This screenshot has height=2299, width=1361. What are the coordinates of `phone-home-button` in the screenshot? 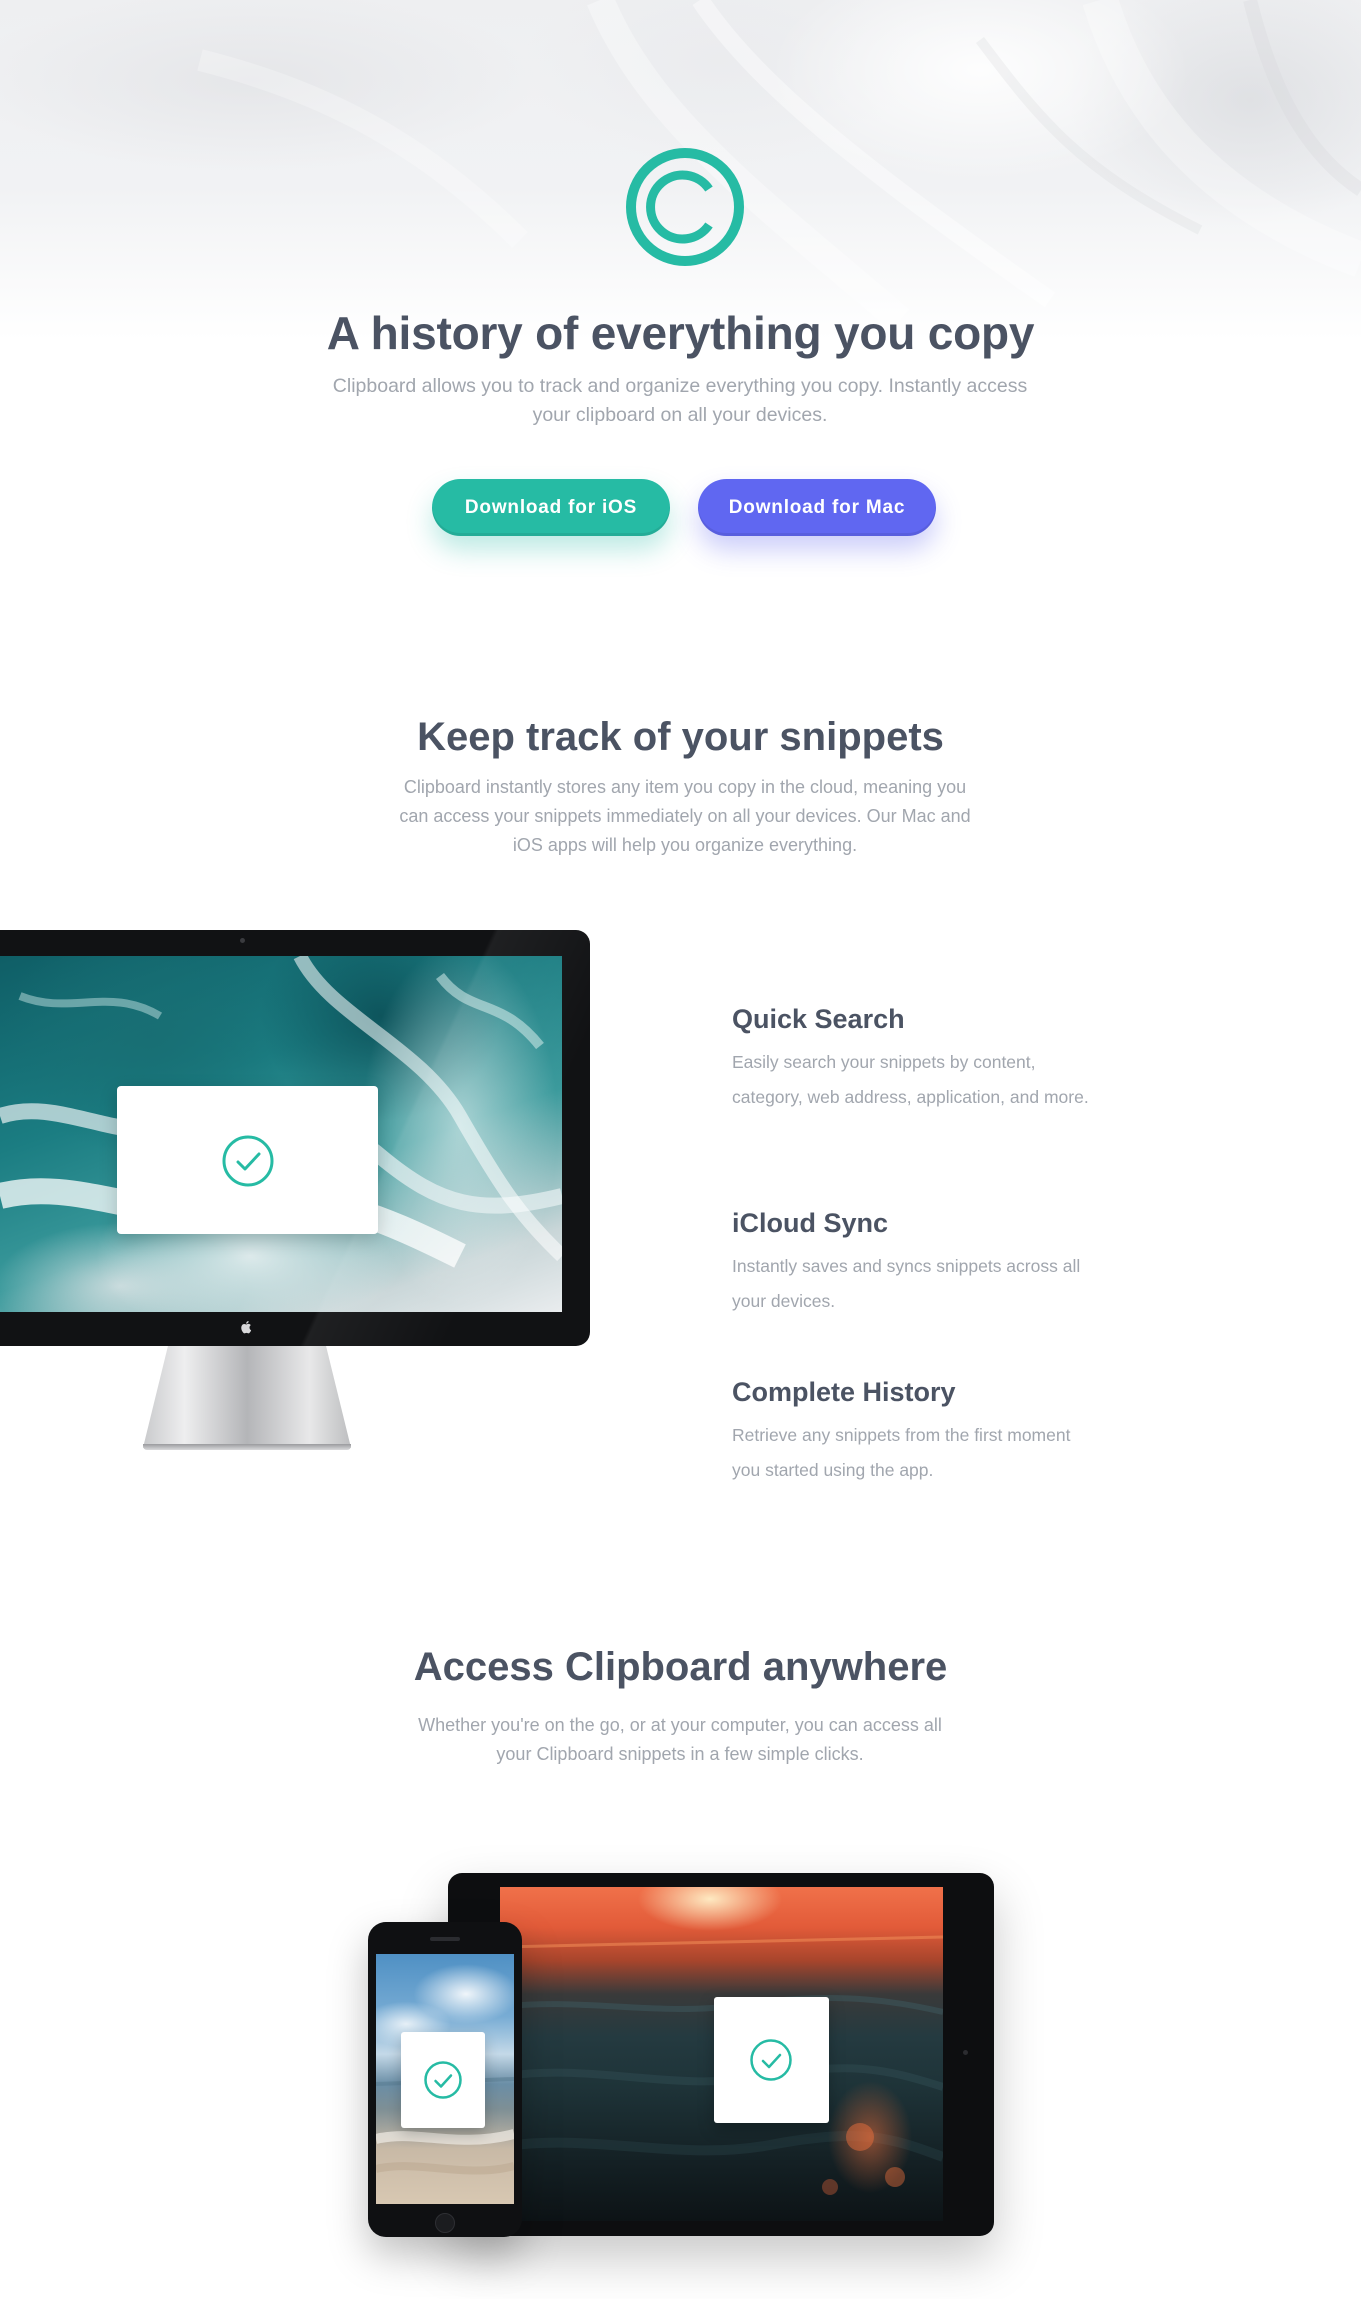 It's located at (445, 2223).